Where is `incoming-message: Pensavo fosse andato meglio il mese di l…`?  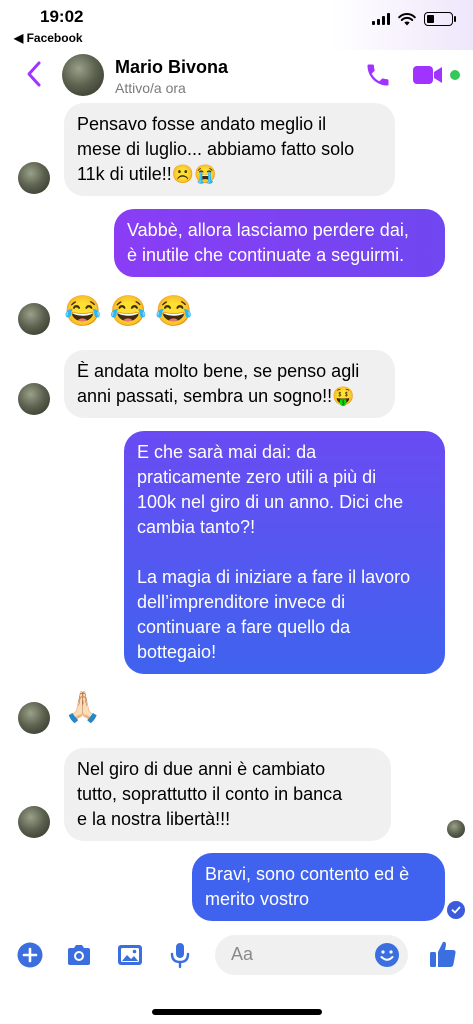
incoming-message: Pensavo fosse andato meglio il mese di l… is located at coordinates (229, 149).